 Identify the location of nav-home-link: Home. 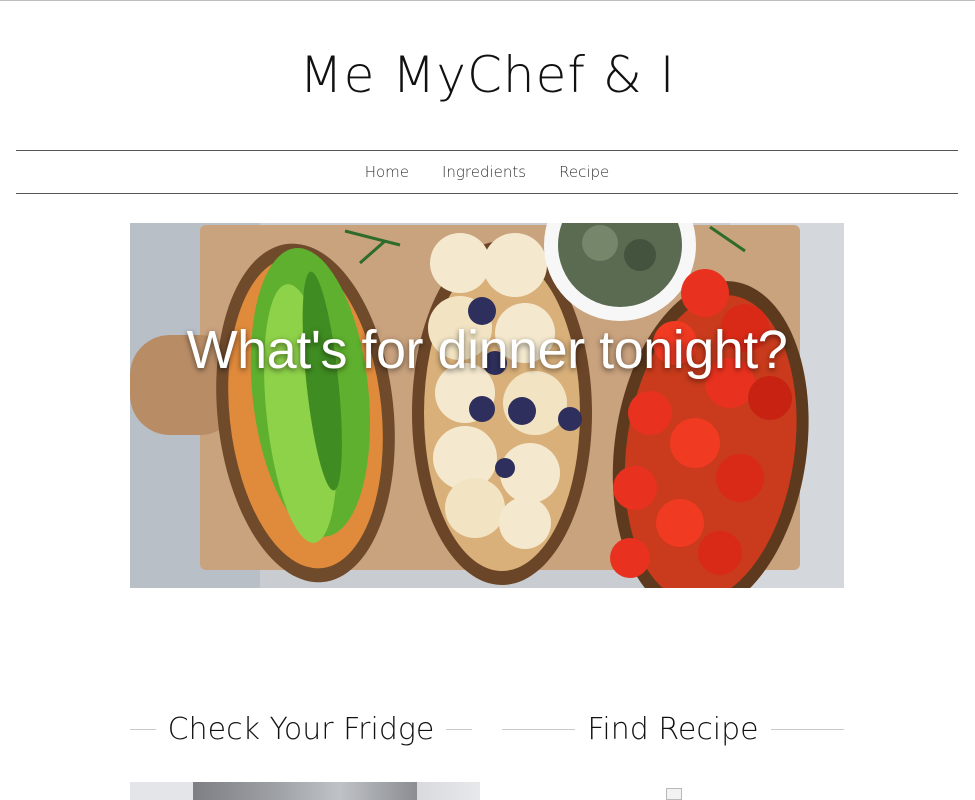
(387, 172).